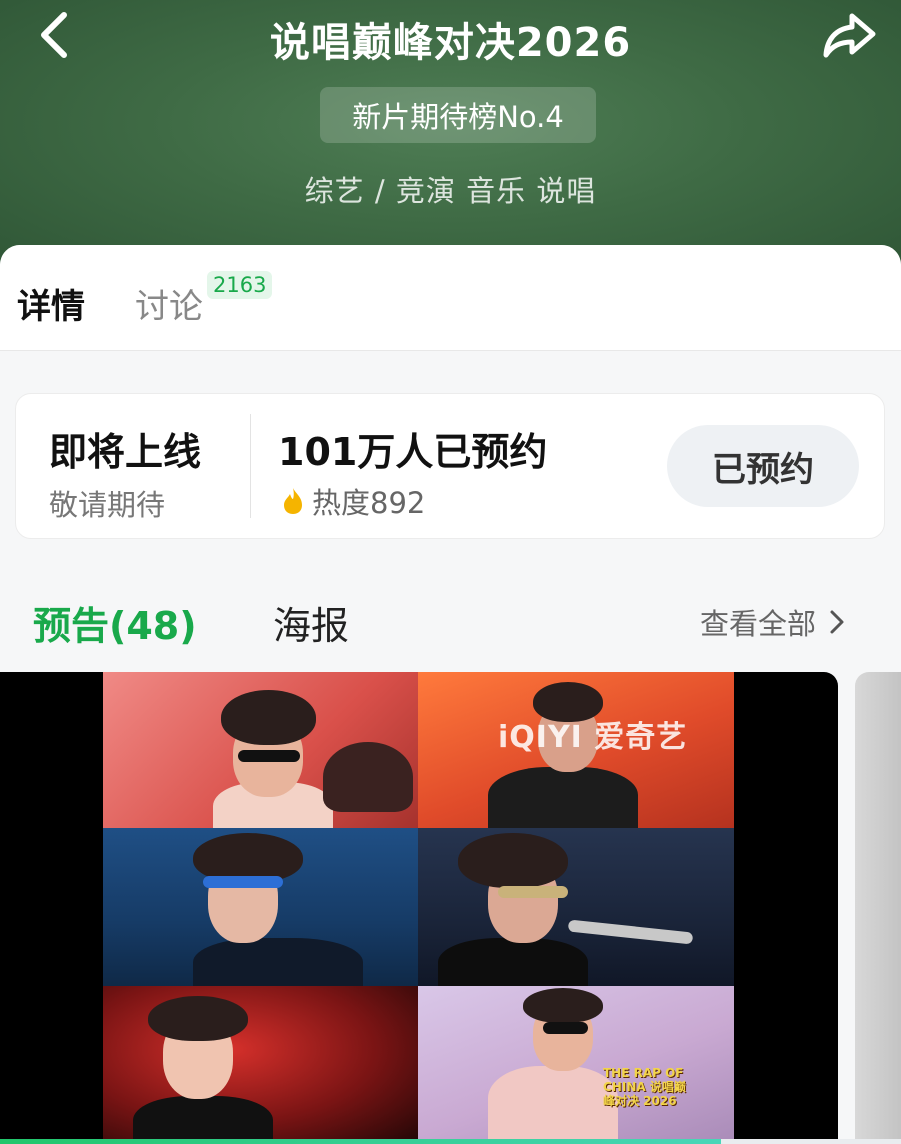 The width and height of the screenshot is (901, 1144). I want to click on release-status: 即将上线, so click(125, 452).